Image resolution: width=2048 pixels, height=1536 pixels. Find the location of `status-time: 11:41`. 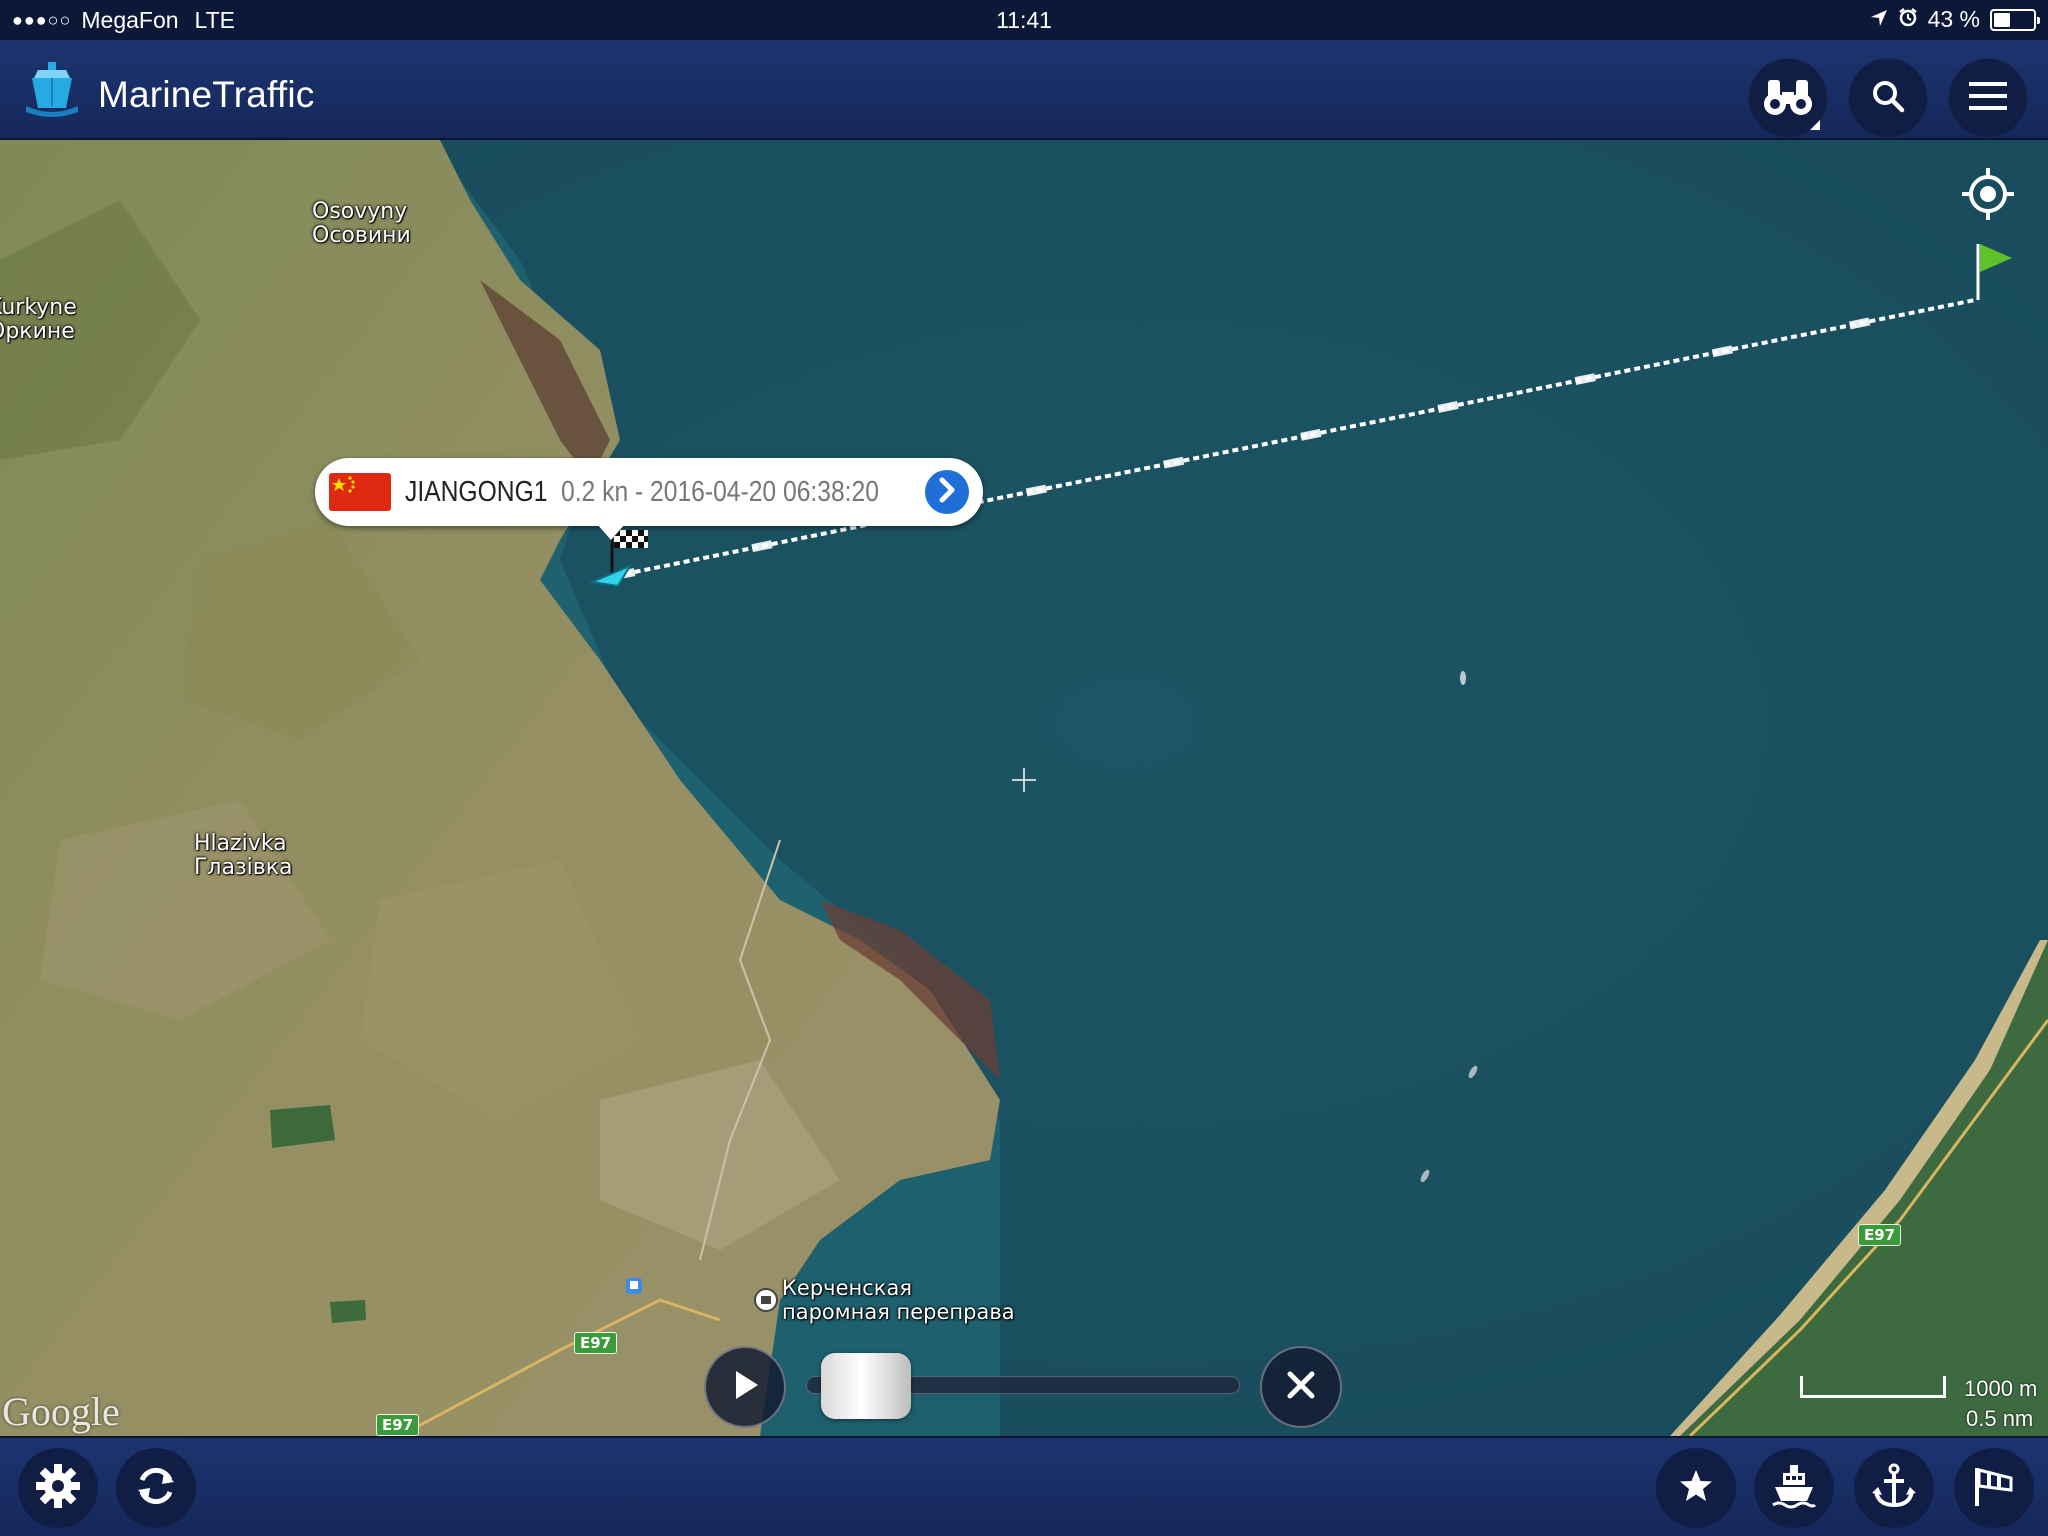

status-time: 11:41 is located at coordinates (1024, 20).